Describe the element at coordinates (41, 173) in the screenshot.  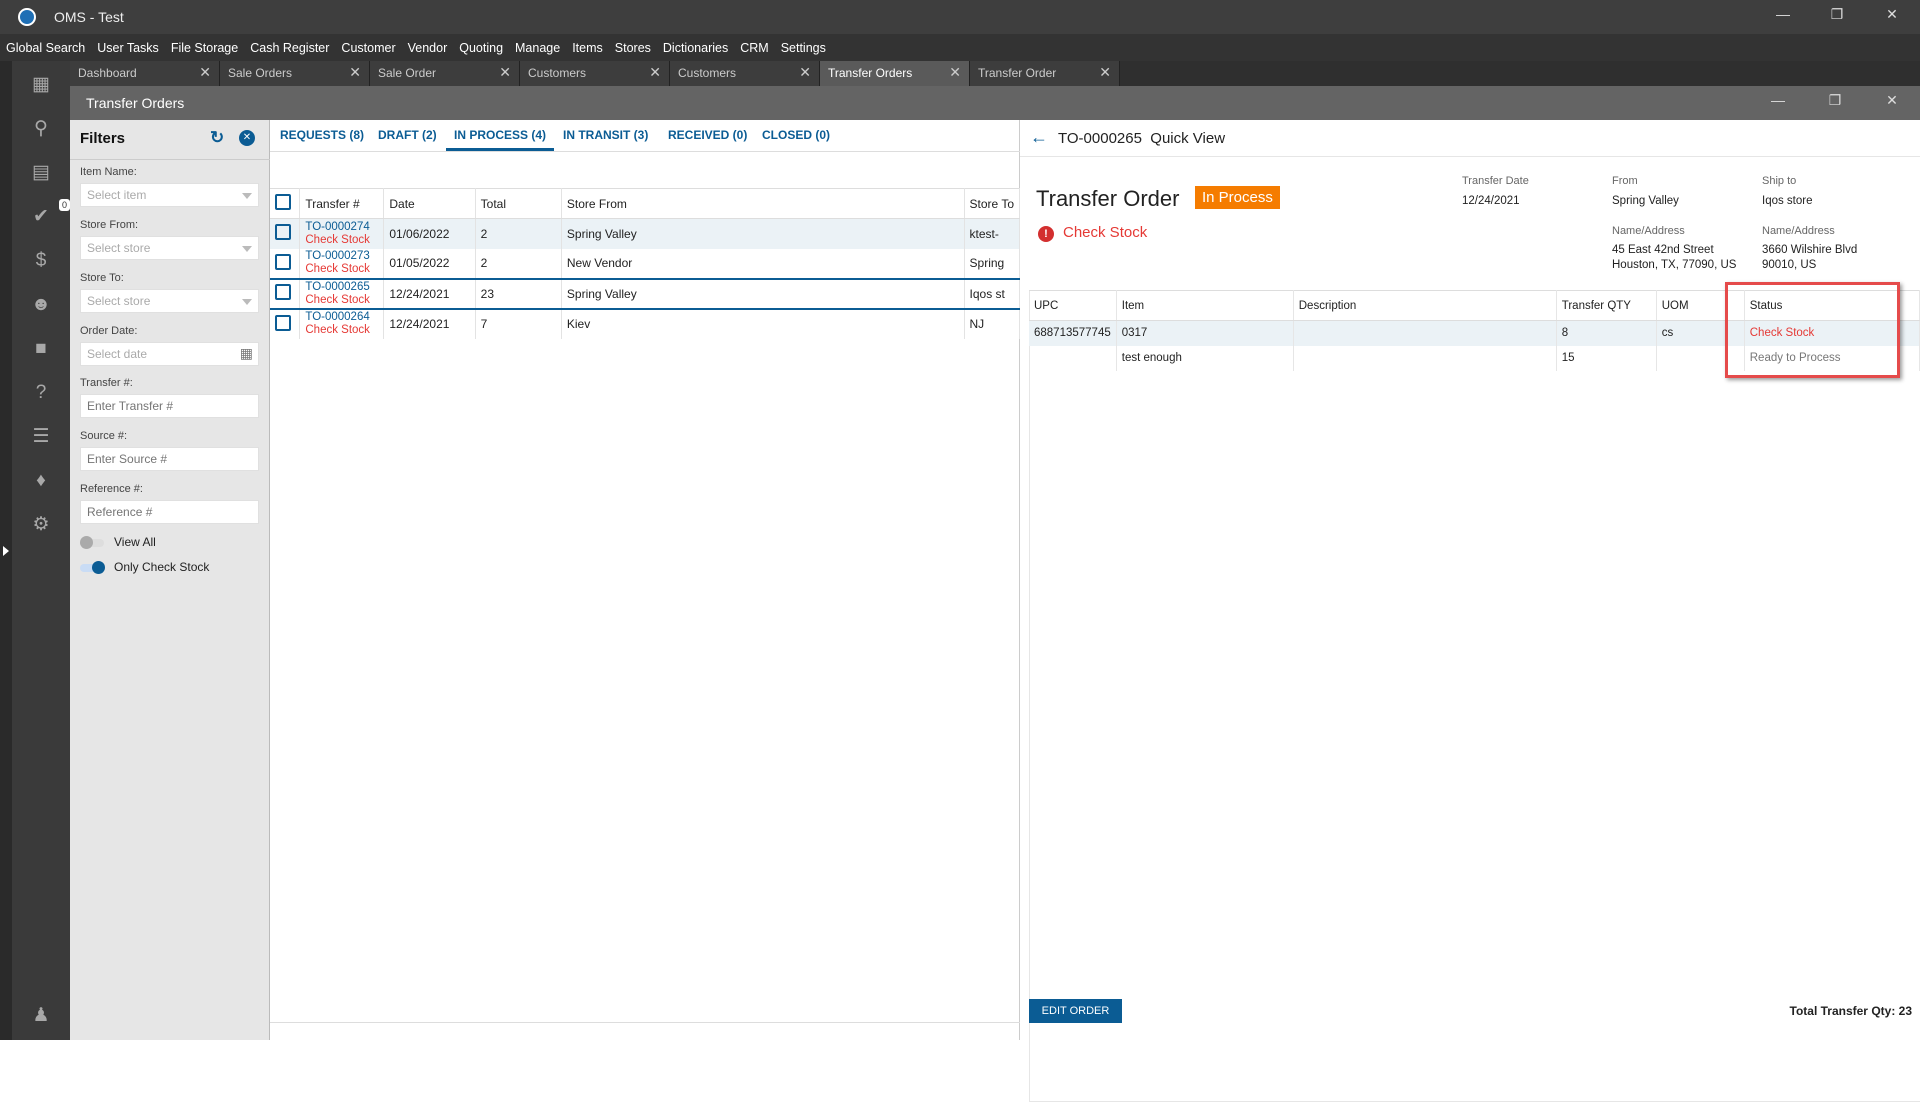
I see `folder-icon: ▤` at that location.